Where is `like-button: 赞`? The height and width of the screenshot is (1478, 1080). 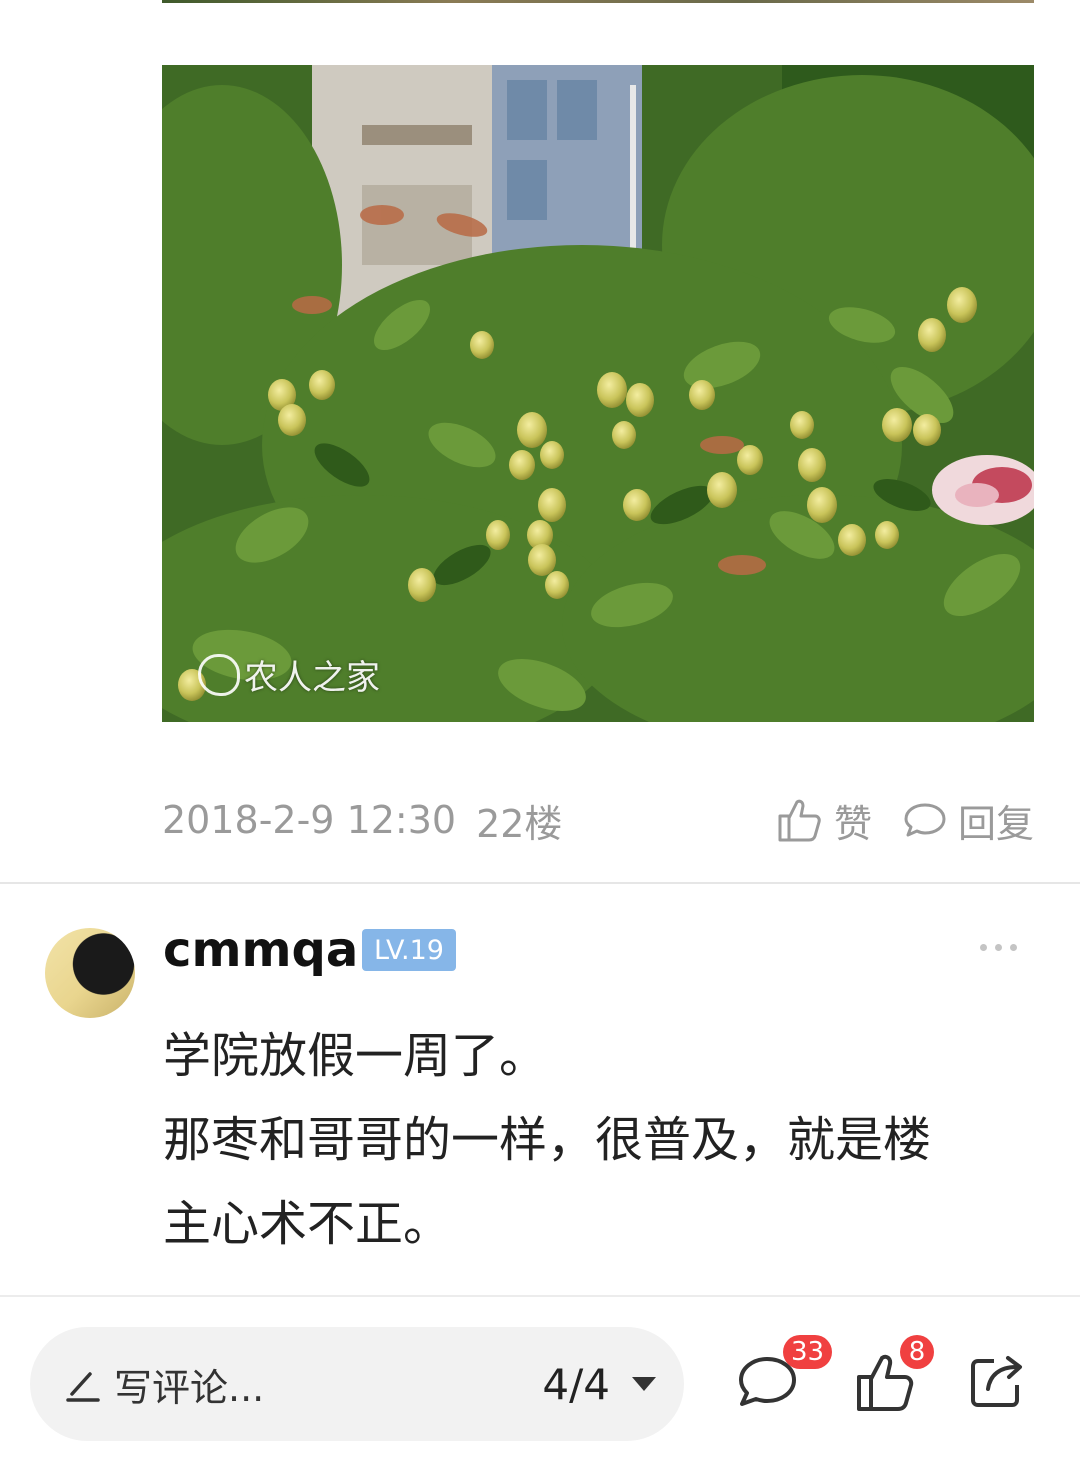 like-button: 赞 is located at coordinates (824, 820).